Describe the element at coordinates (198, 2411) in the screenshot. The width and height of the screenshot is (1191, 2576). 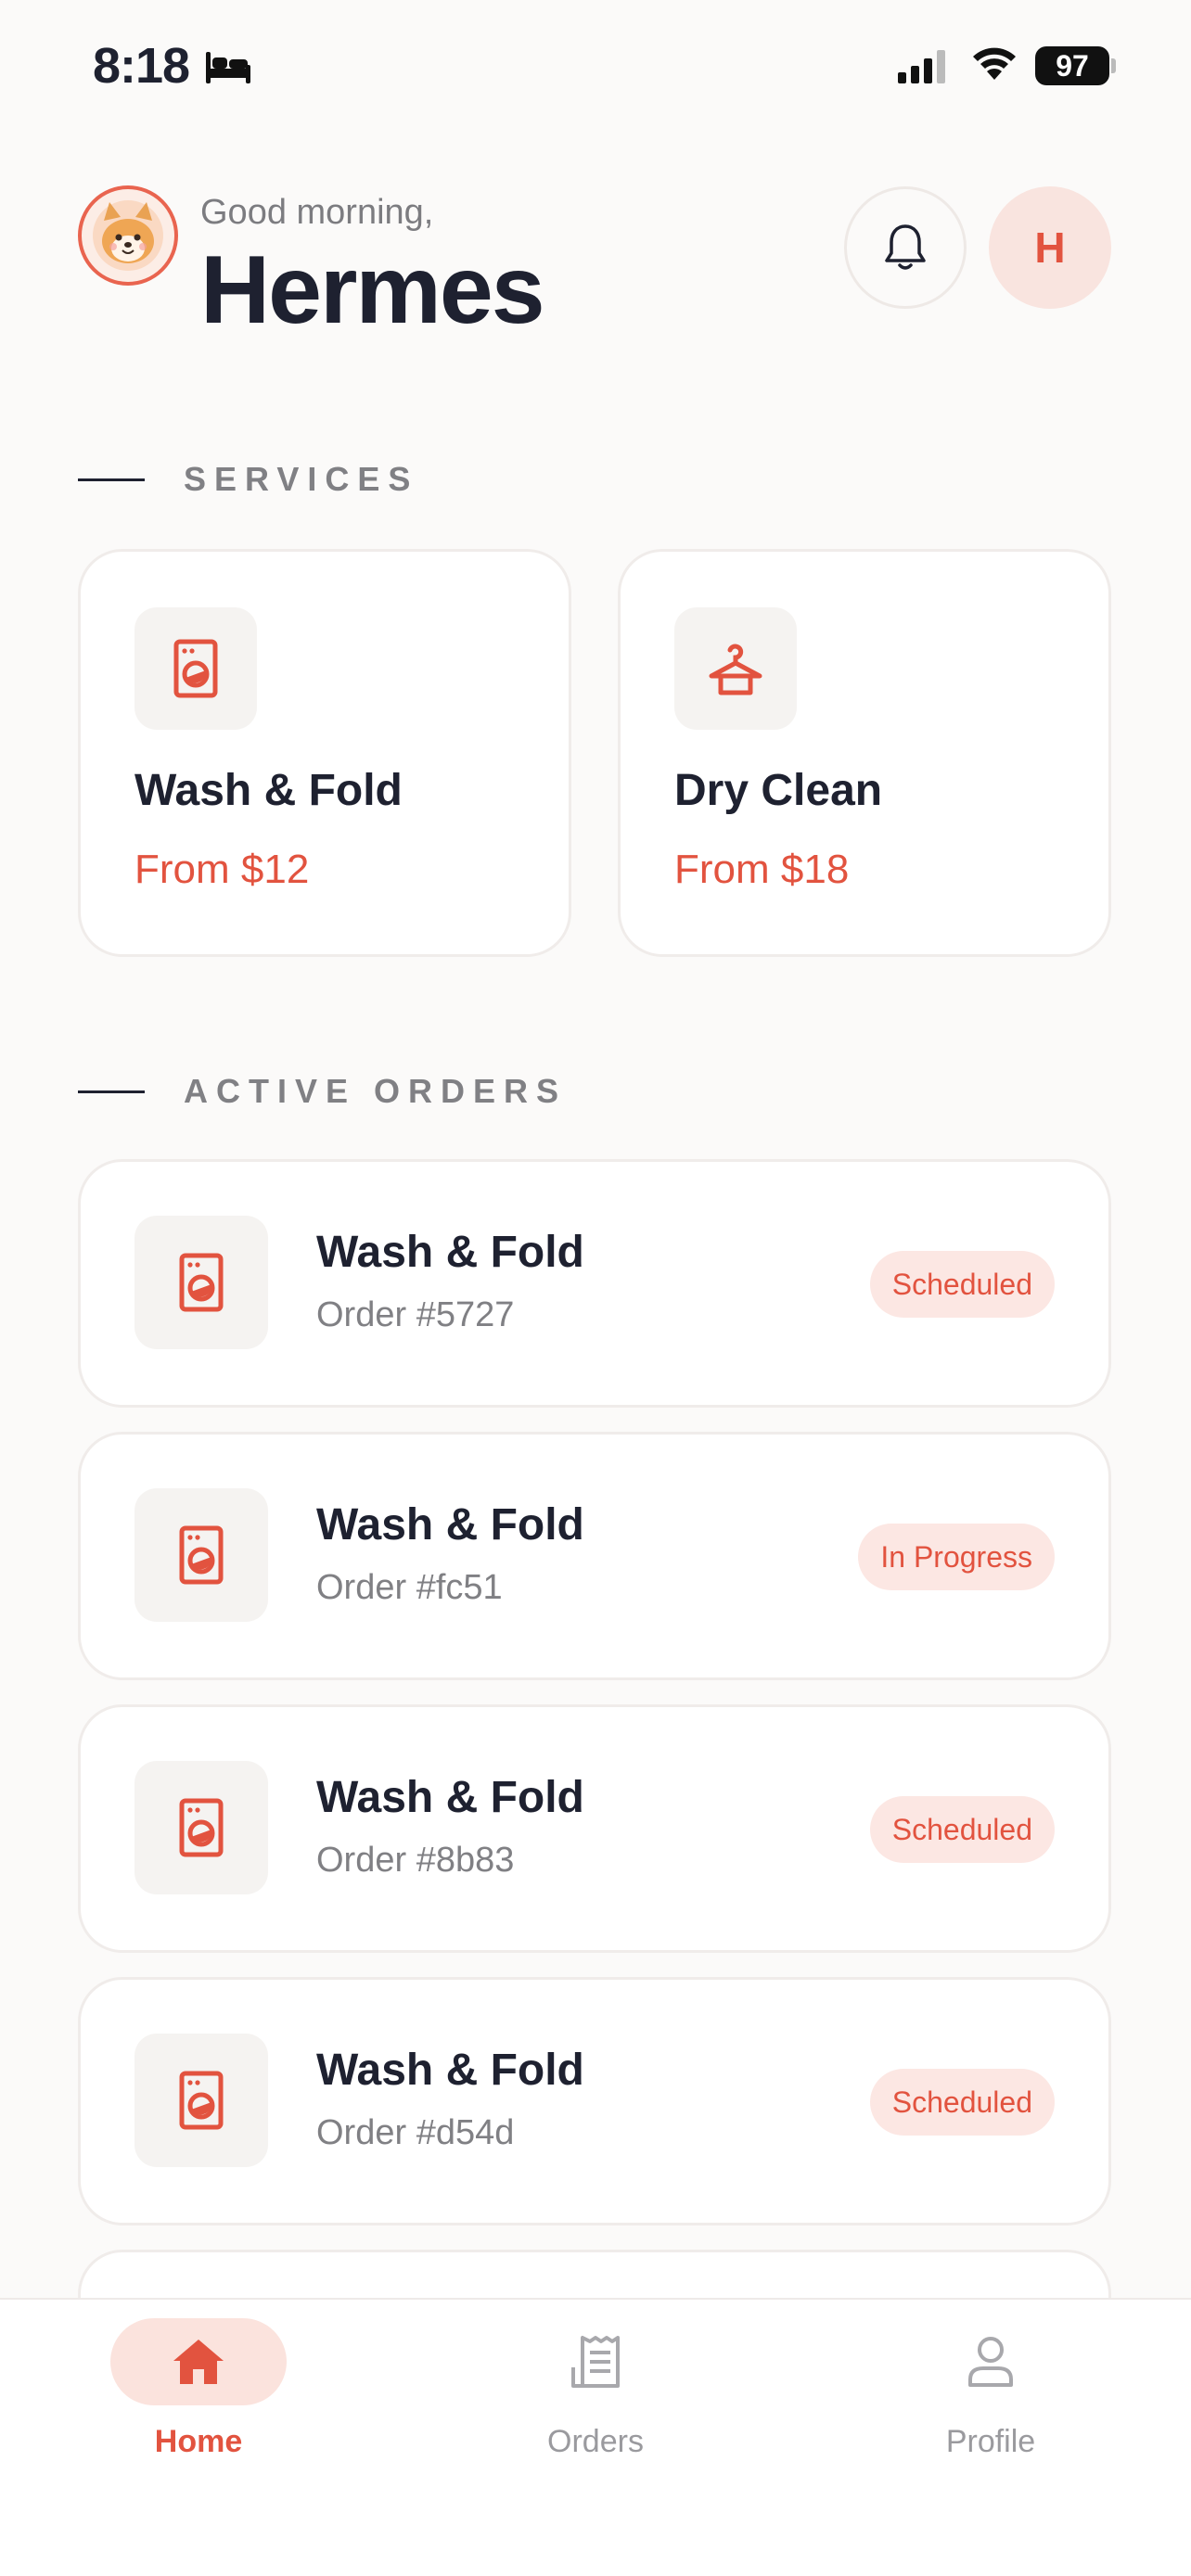
I see `nav-item-home: Home` at that location.